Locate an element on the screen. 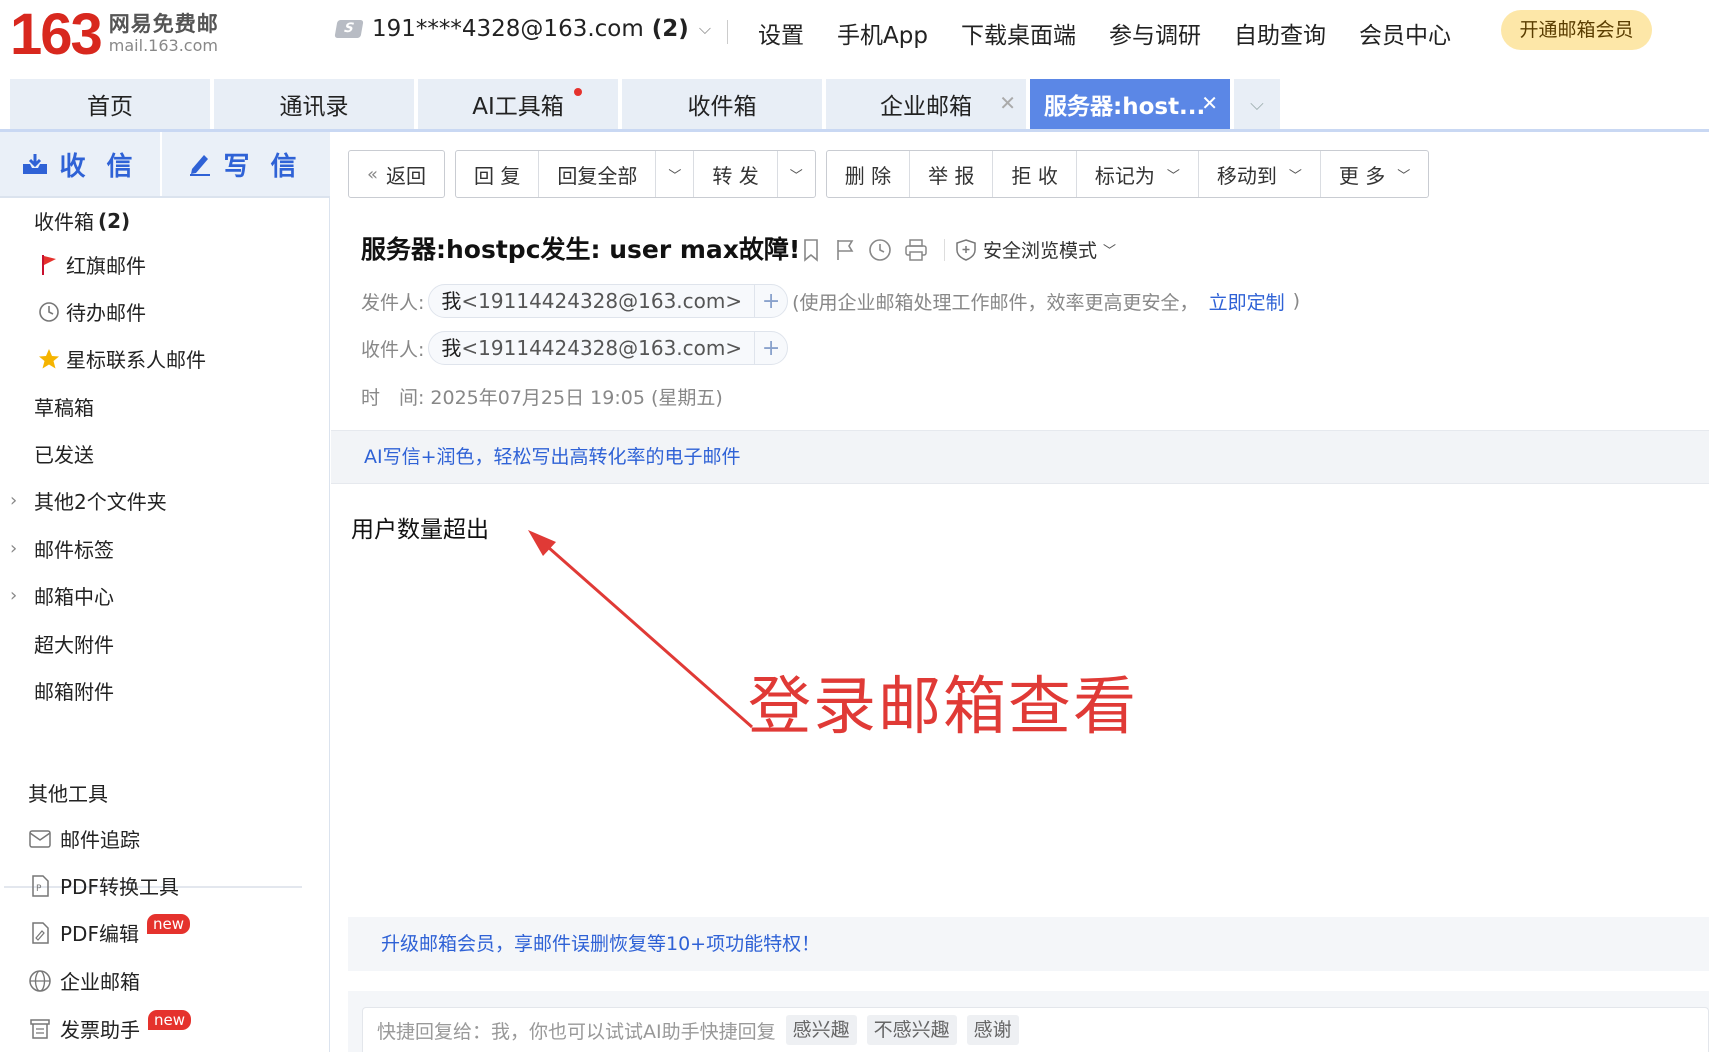  receive-button: 收 信 is located at coordinates (80, 164).